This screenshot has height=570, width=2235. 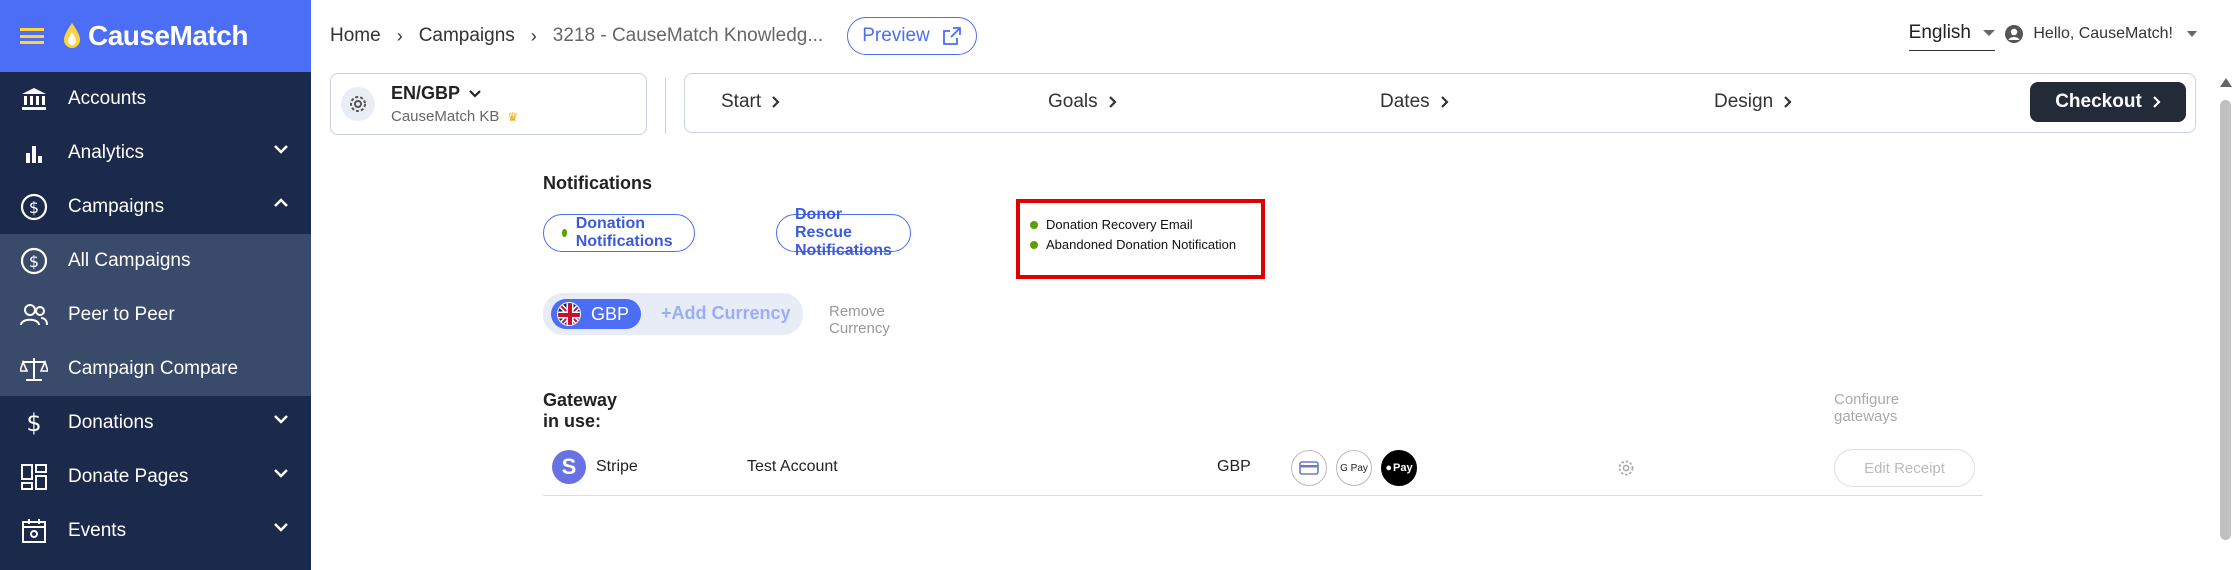 I want to click on sidebar-item-label: Donate Pages, so click(x=128, y=476).